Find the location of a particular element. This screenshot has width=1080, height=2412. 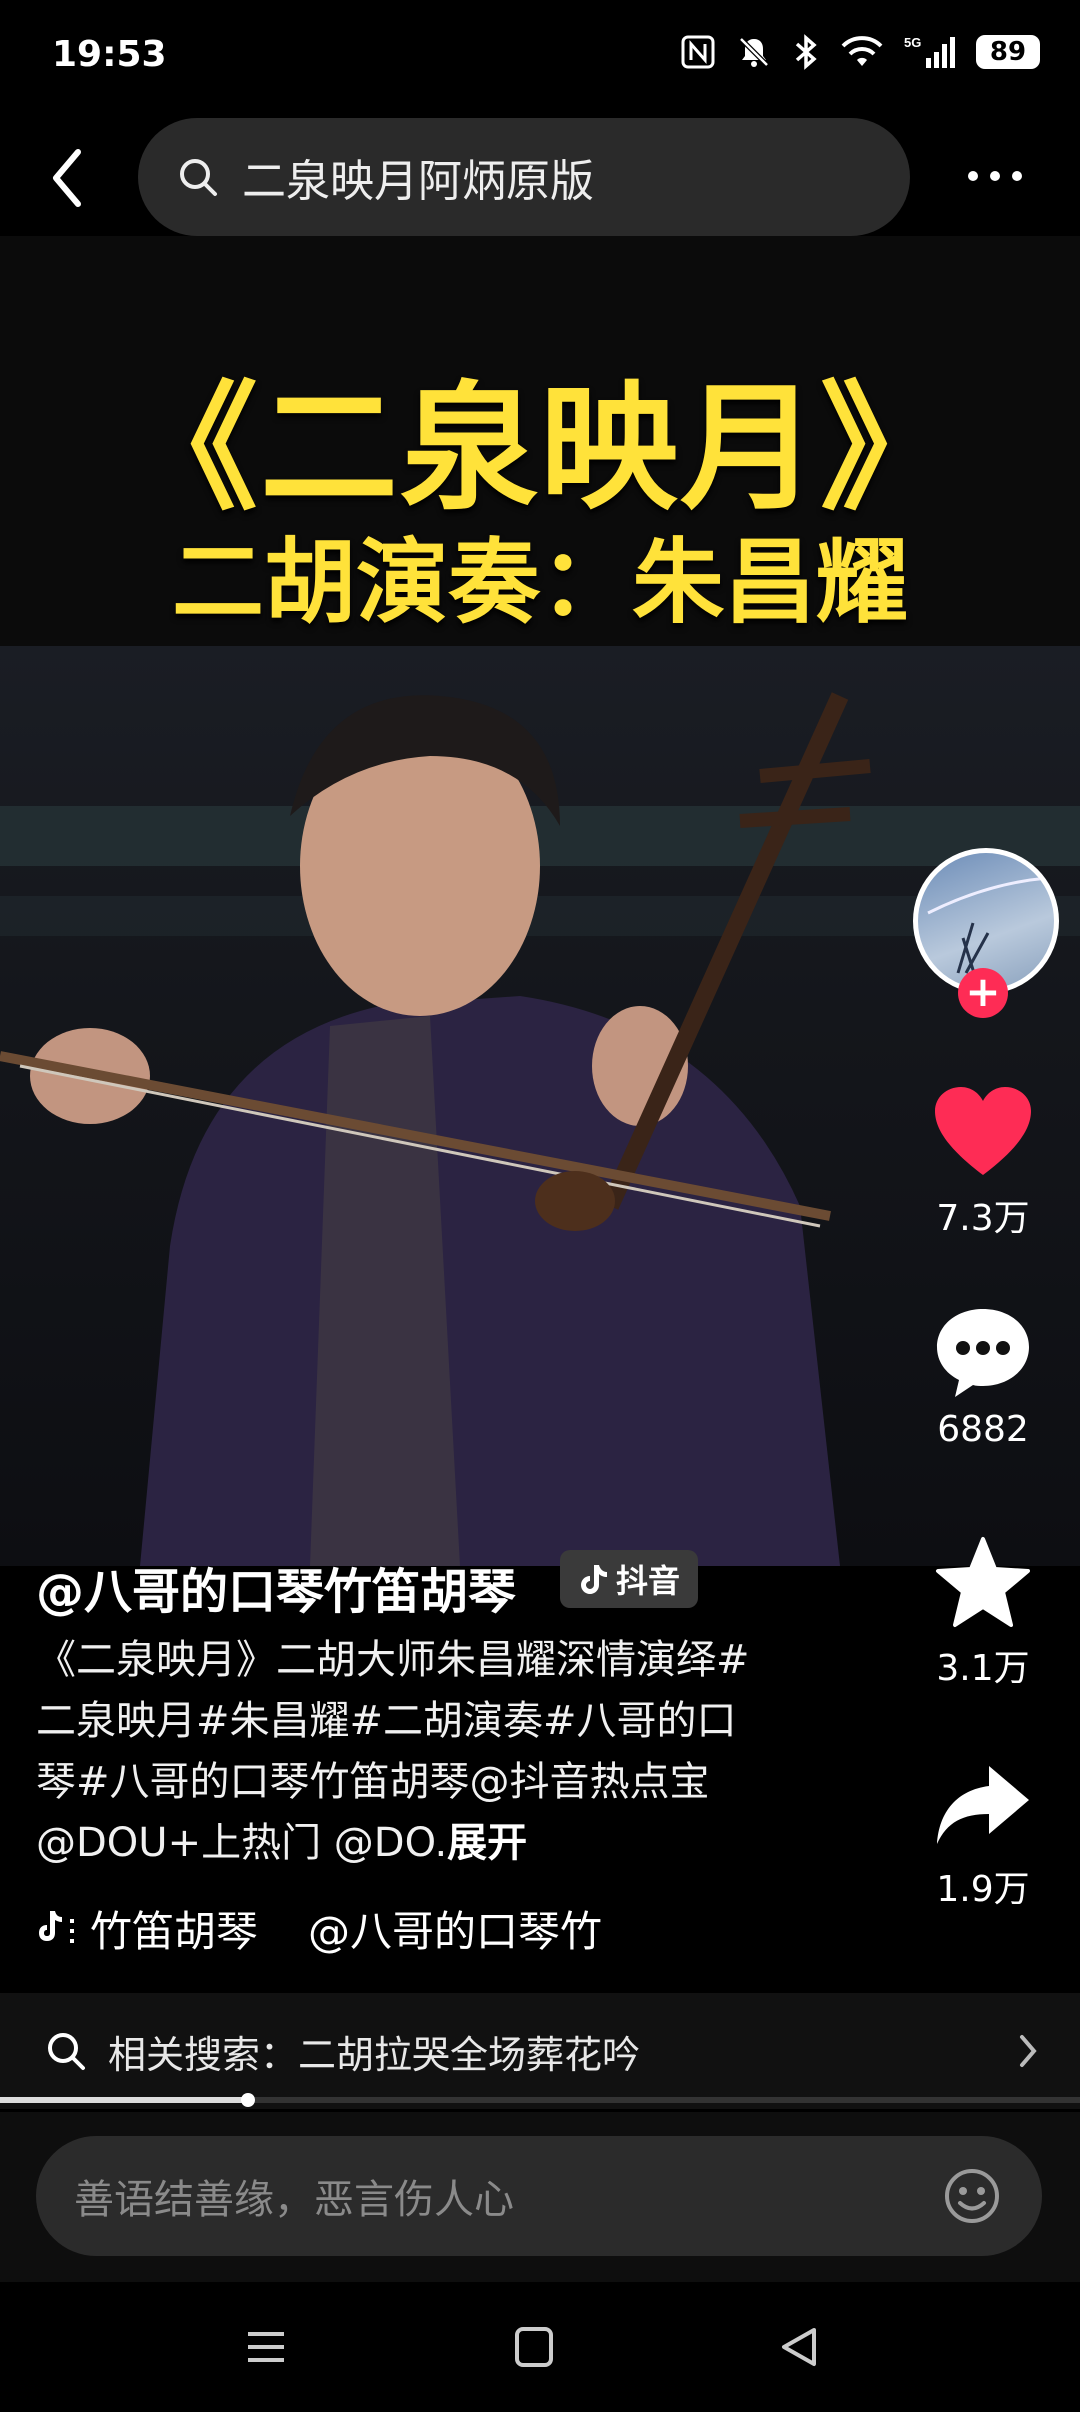

favorite-button: 3.1万 is located at coordinates (983, 1613).